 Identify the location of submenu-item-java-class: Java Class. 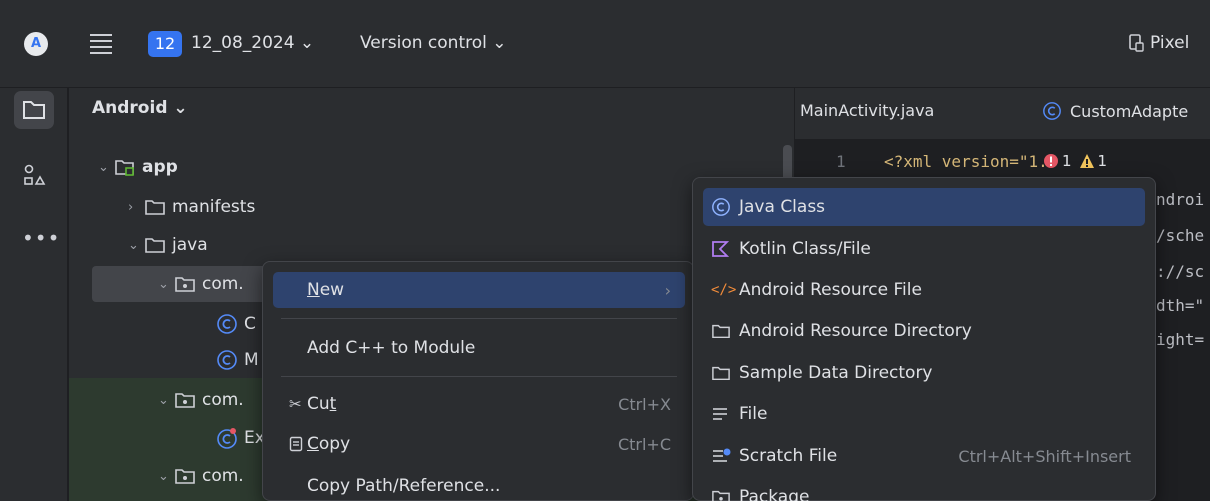
(924, 207).